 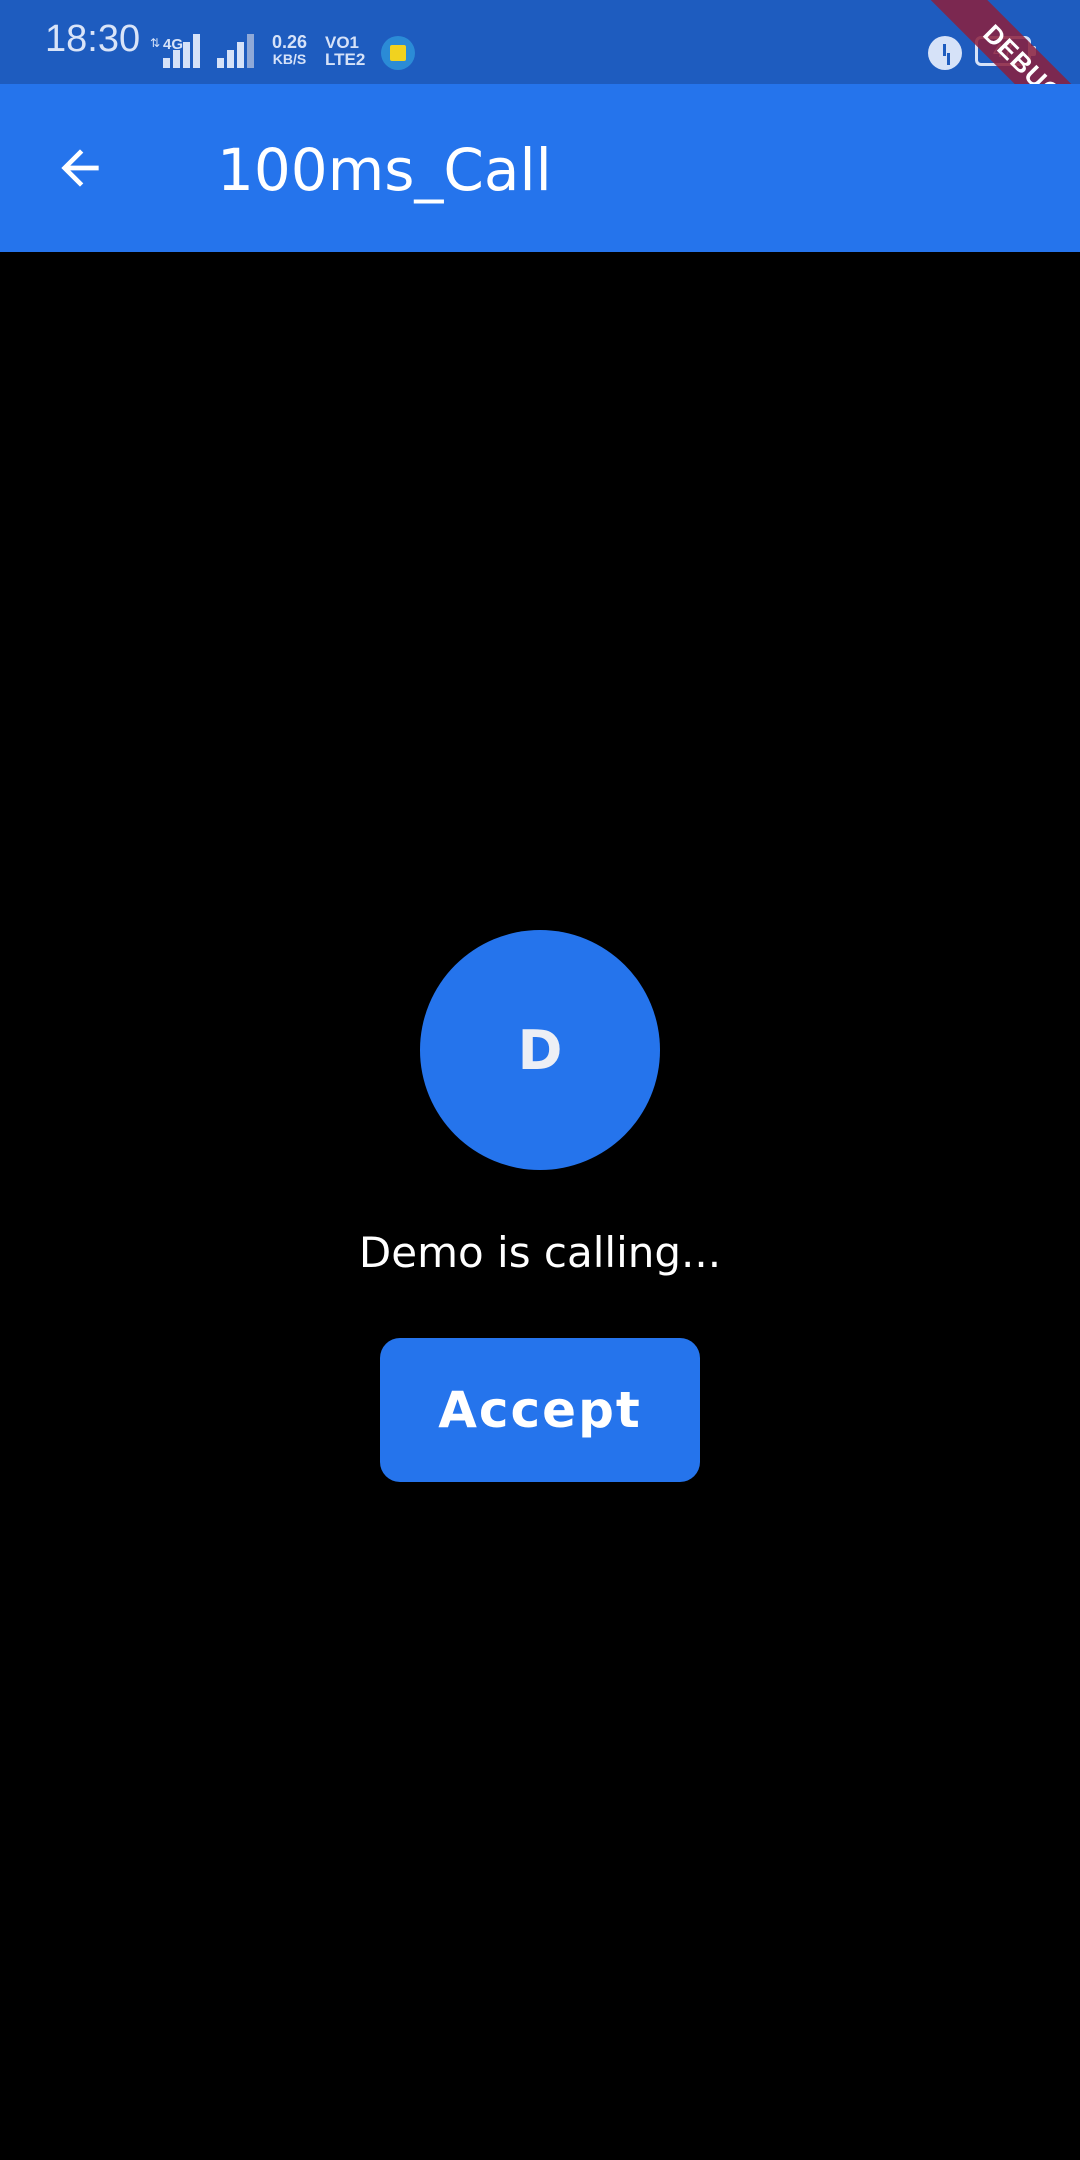 What do you see at coordinates (540, 42) in the screenshot?
I see `status-bar: 18:30 ⇅ 4G 0.26 KB/S VO1 LTE2 47` at bounding box center [540, 42].